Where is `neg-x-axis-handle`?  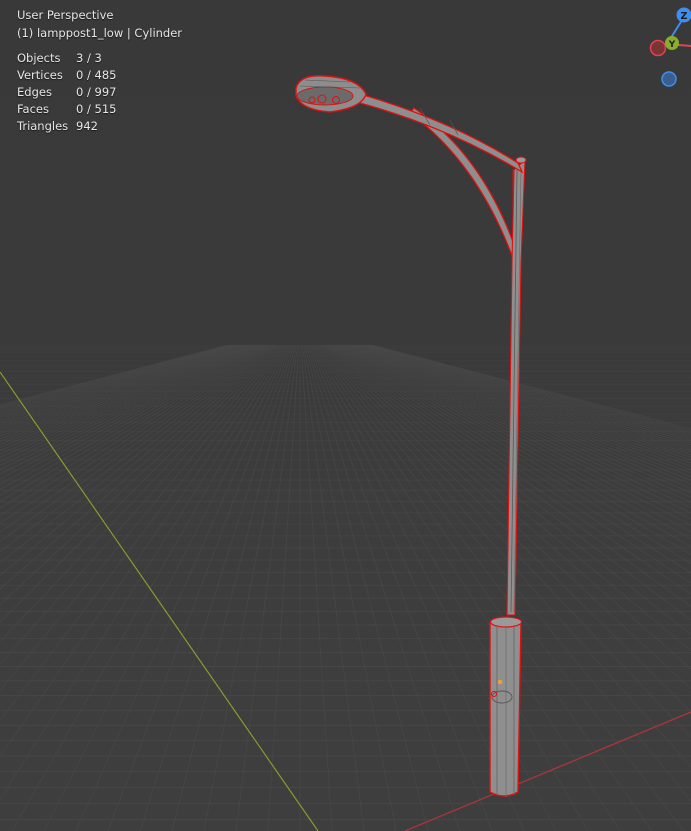
neg-x-axis-handle is located at coordinates (658, 48).